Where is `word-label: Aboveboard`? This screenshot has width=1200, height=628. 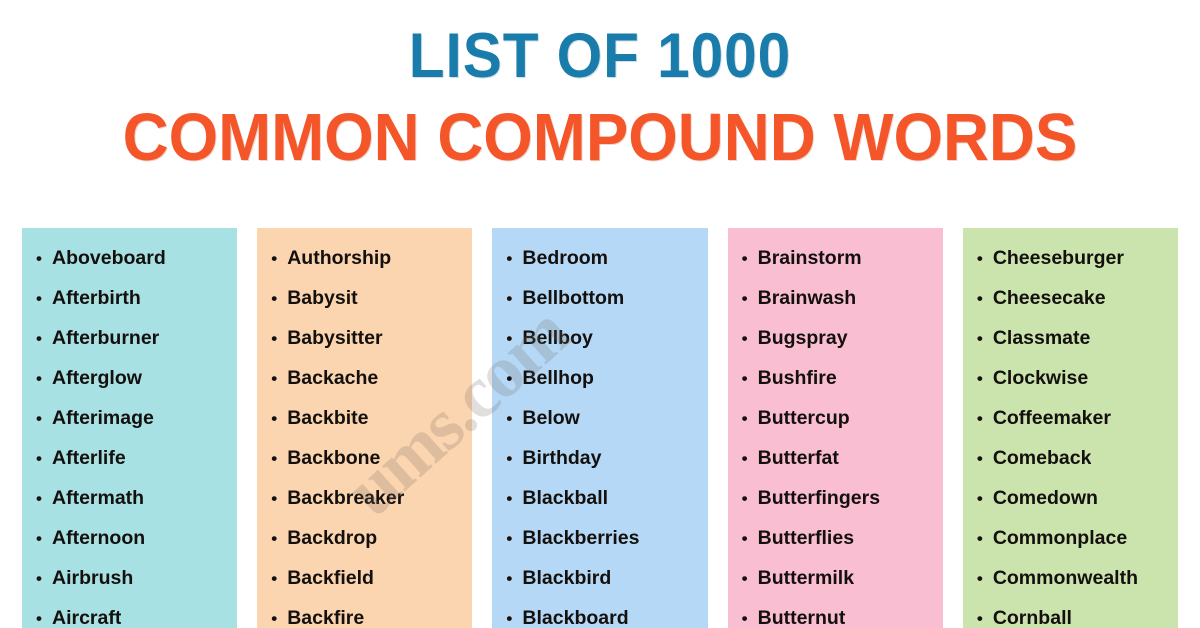
word-label: Aboveboard is located at coordinates (109, 258).